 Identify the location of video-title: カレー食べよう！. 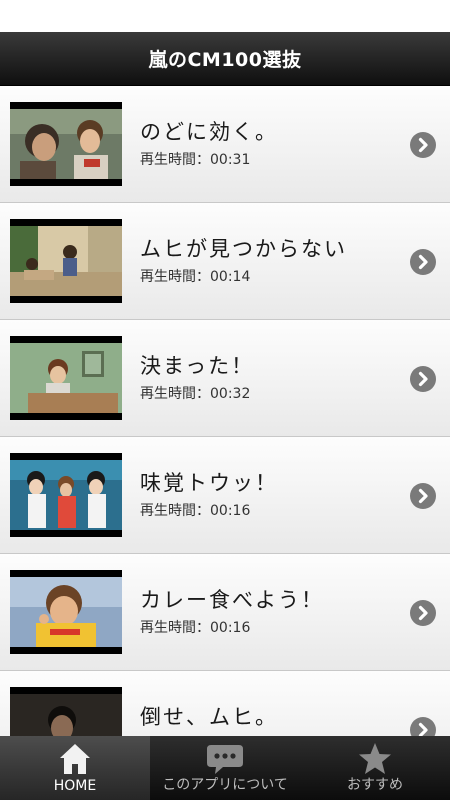
(232, 600).